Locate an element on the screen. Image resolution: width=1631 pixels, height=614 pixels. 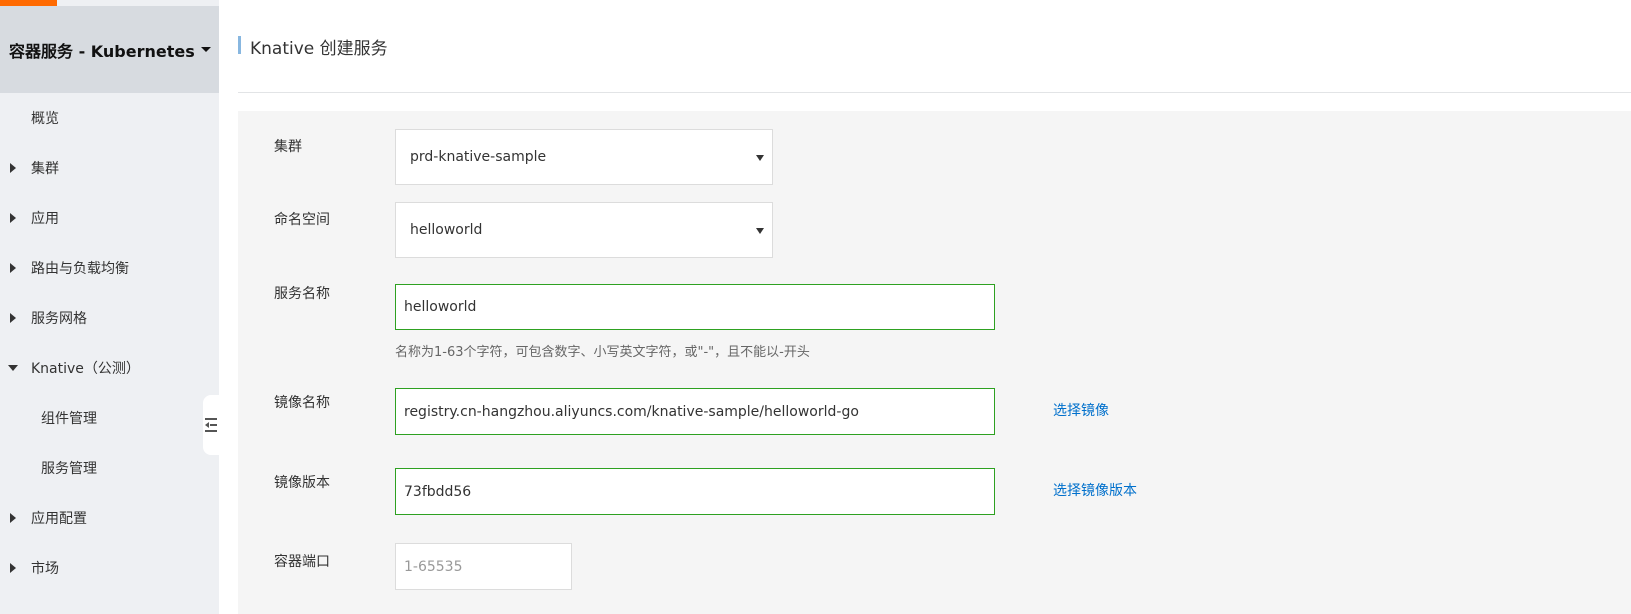
service-name-input is located at coordinates (695, 307).